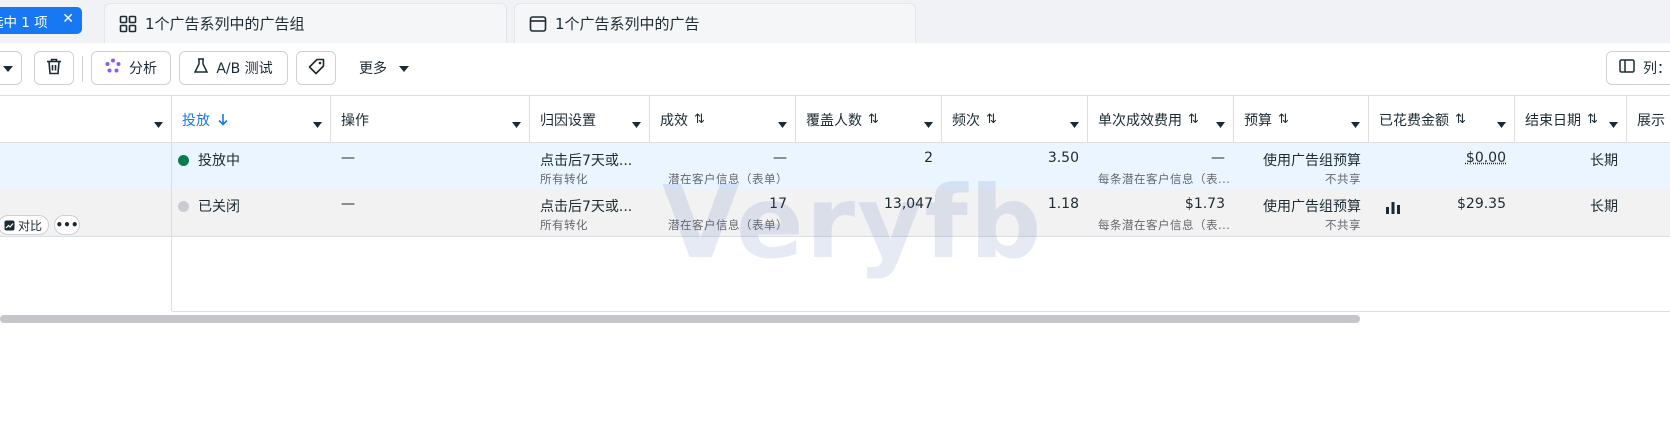  I want to click on ab-test-label: A/B 测试, so click(244, 69).